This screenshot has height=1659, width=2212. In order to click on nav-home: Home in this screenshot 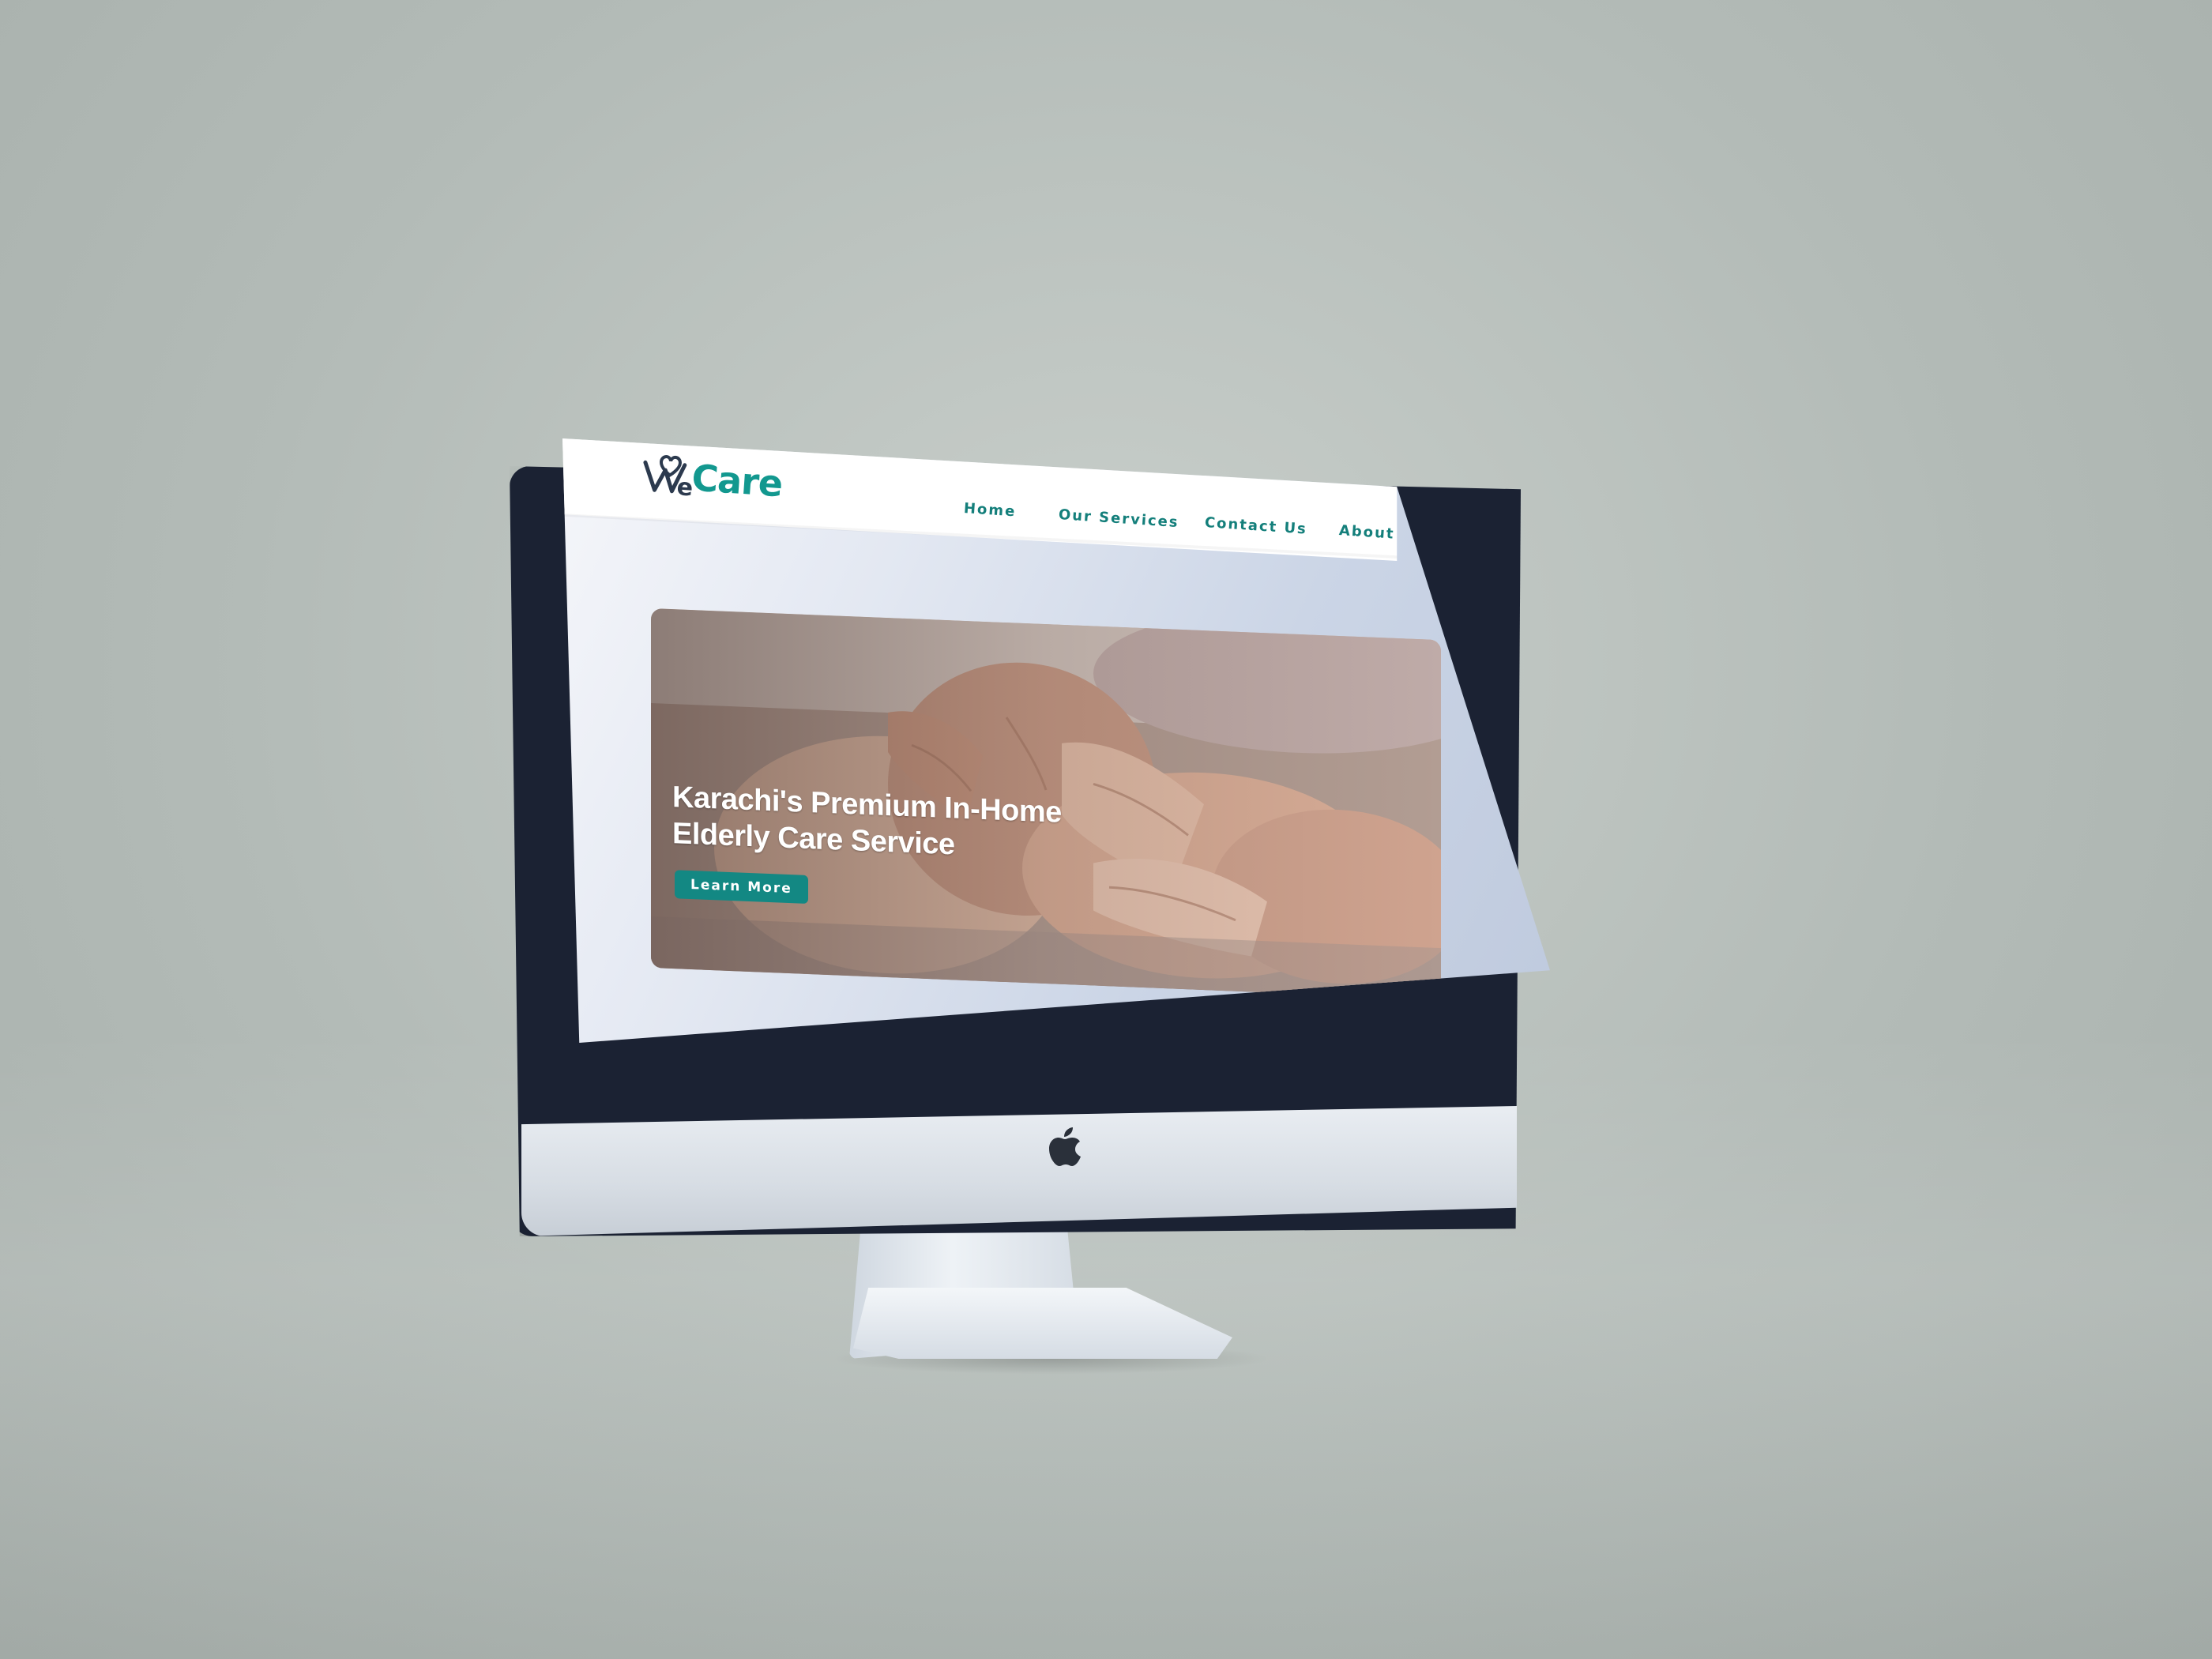, I will do `click(990, 510)`.